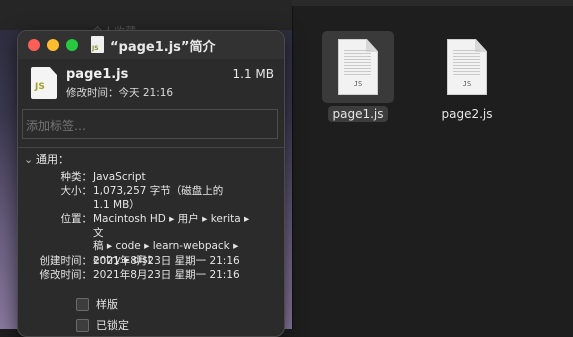 This screenshot has width=573, height=337. I want to click on header-modified-value: 今天 21:16, so click(146, 93).